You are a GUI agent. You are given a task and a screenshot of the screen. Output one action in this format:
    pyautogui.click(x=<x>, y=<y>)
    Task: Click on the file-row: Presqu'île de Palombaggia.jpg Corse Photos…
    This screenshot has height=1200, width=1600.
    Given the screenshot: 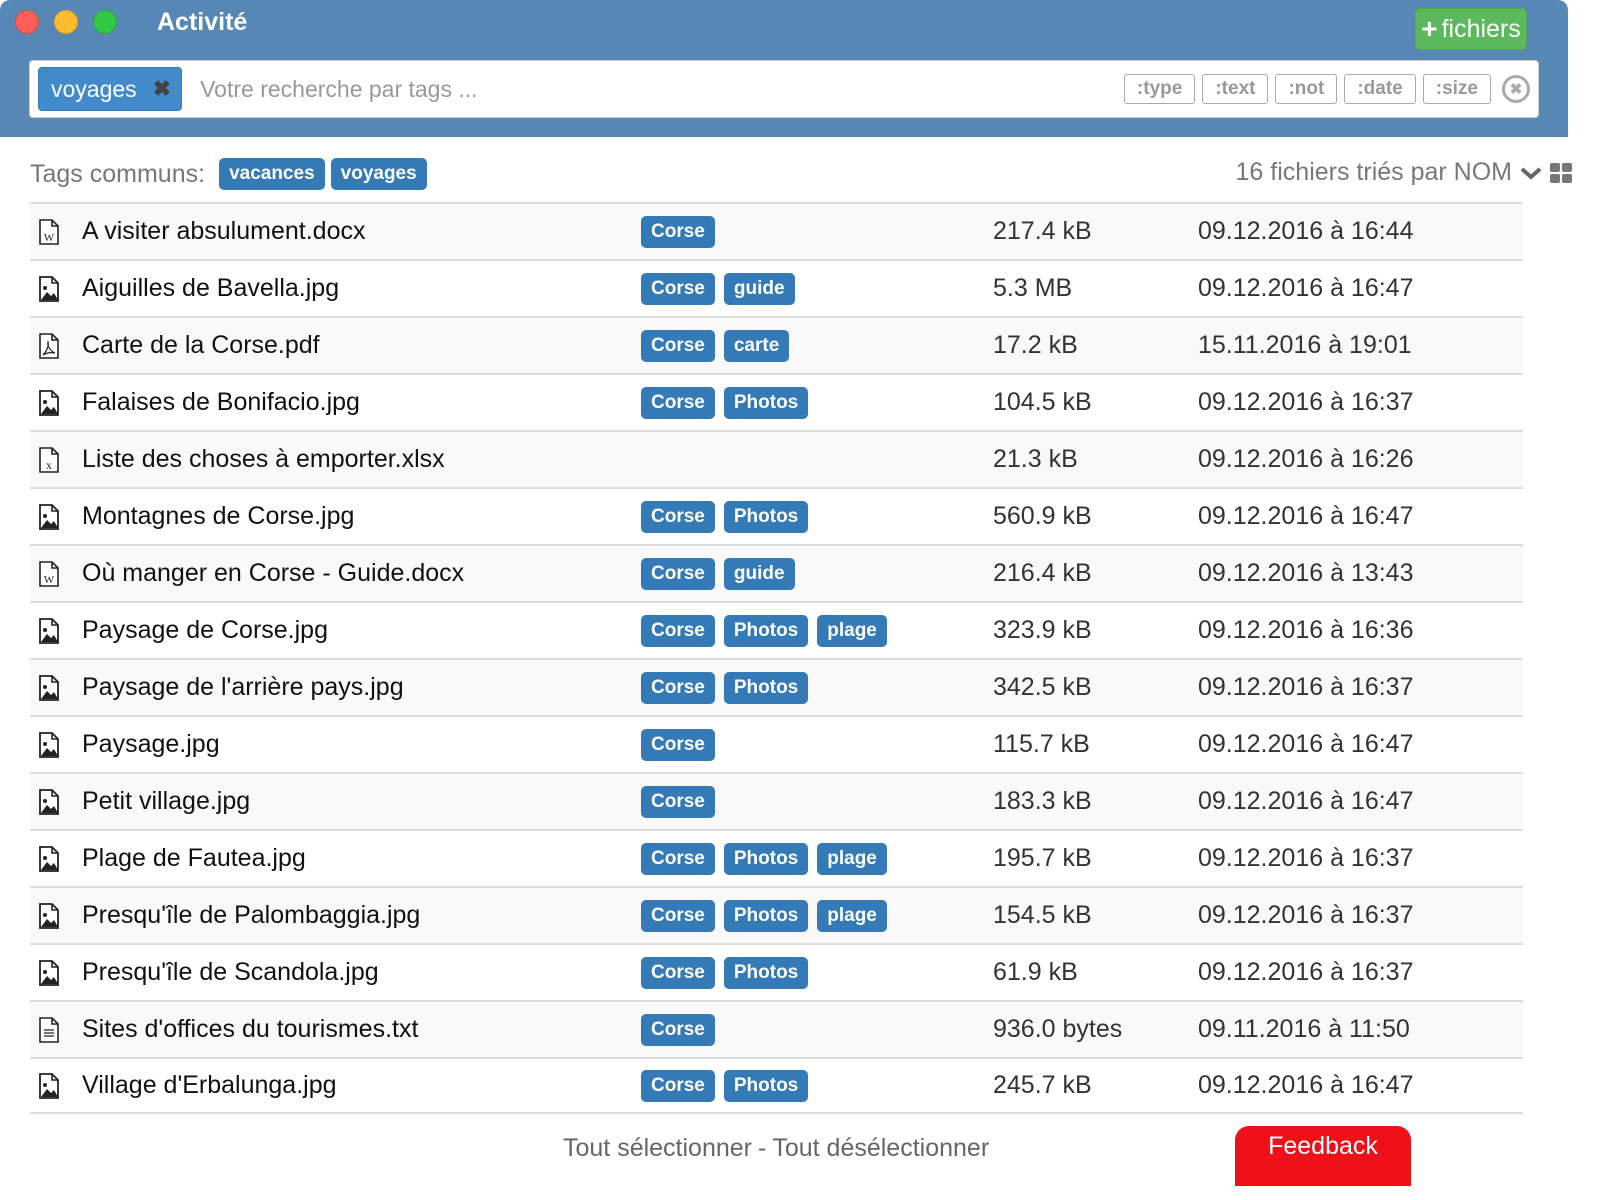 What is the action you would take?
    pyautogui.click(x=776, y=914)
    